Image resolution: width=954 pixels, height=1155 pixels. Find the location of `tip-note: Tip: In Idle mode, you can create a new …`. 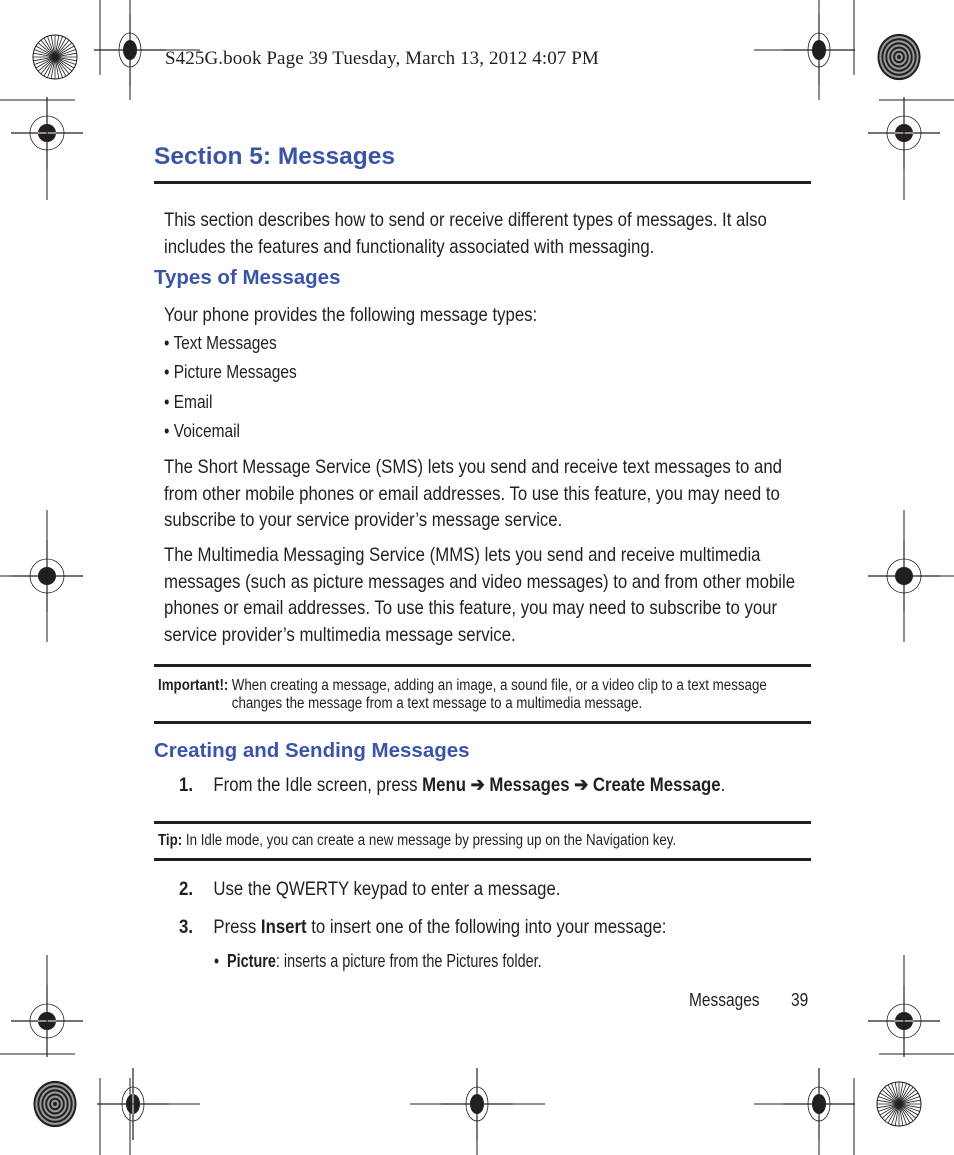

tip-note: Tip: In Idle mode, you can create a new … is located at coordinates (417, 841).